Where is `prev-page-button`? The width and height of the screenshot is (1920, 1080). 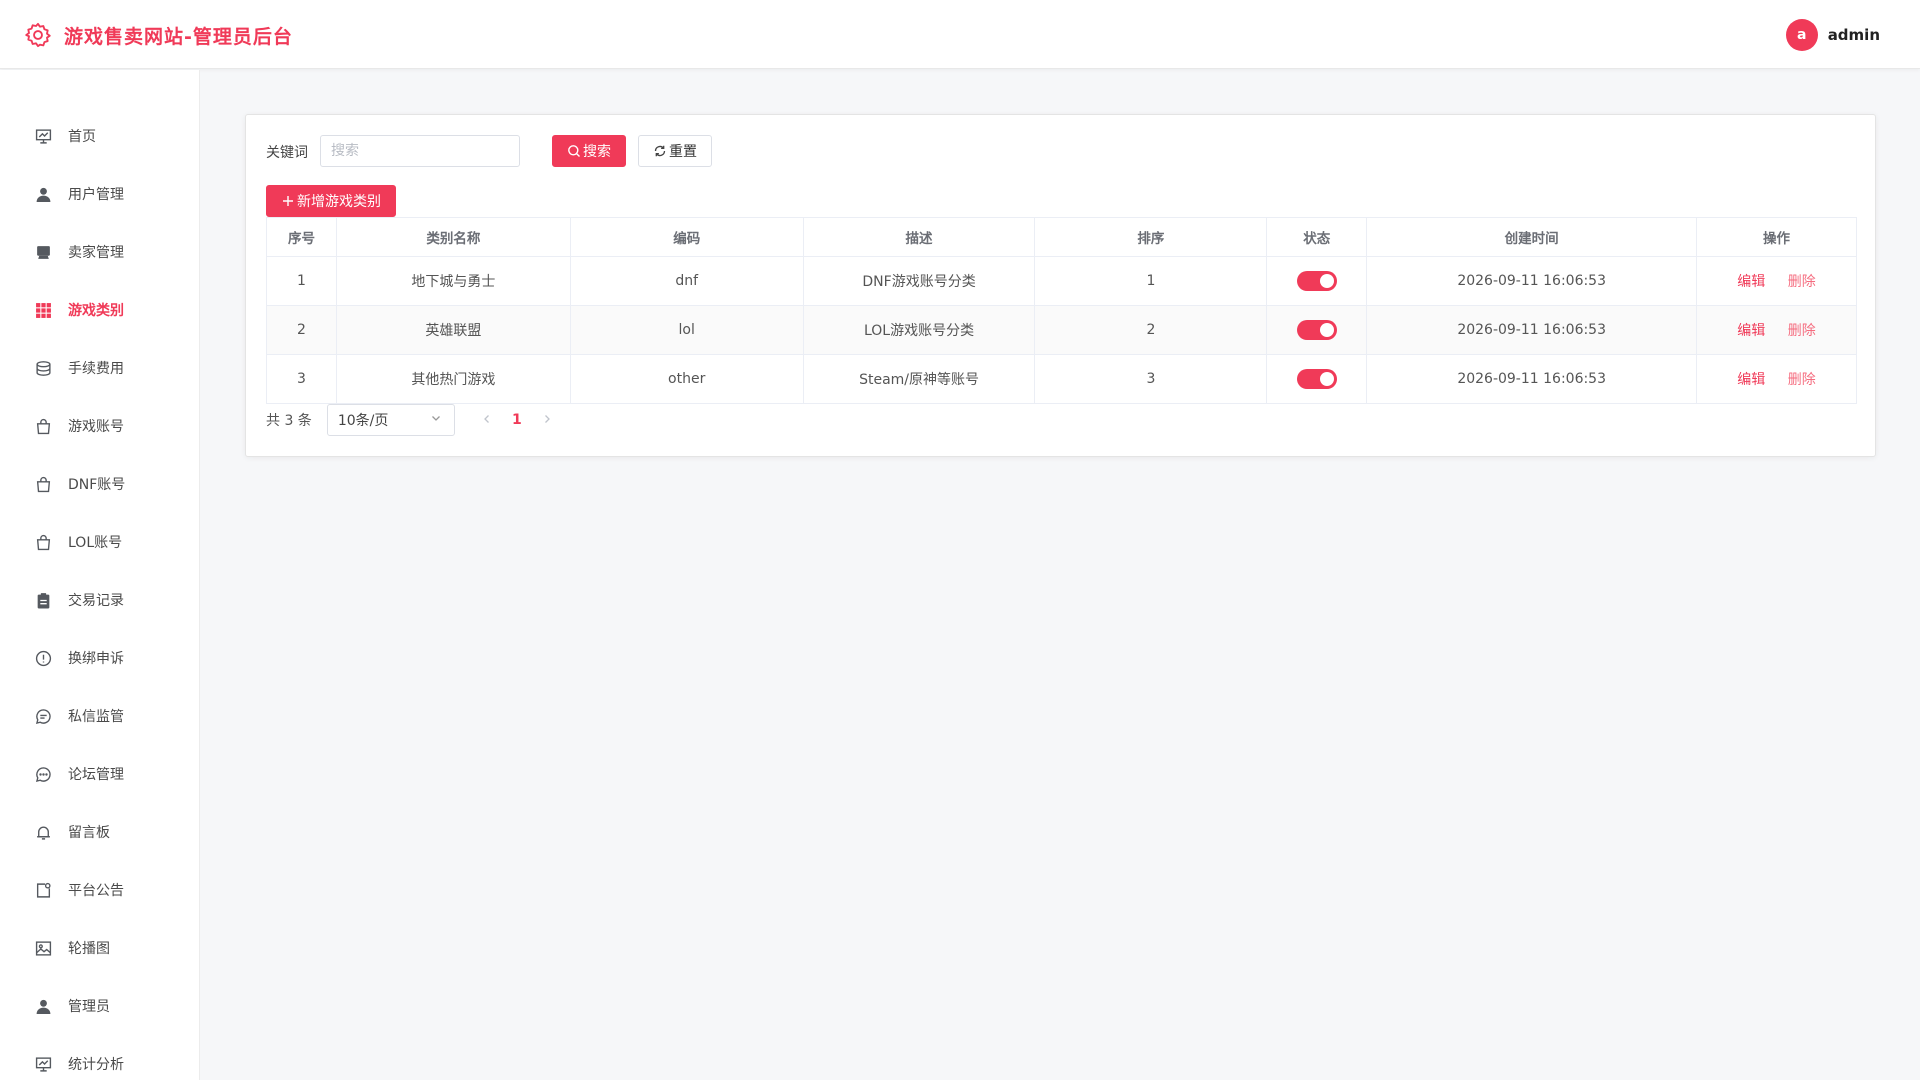
prev-page-button is located at coordinates (487, 420).